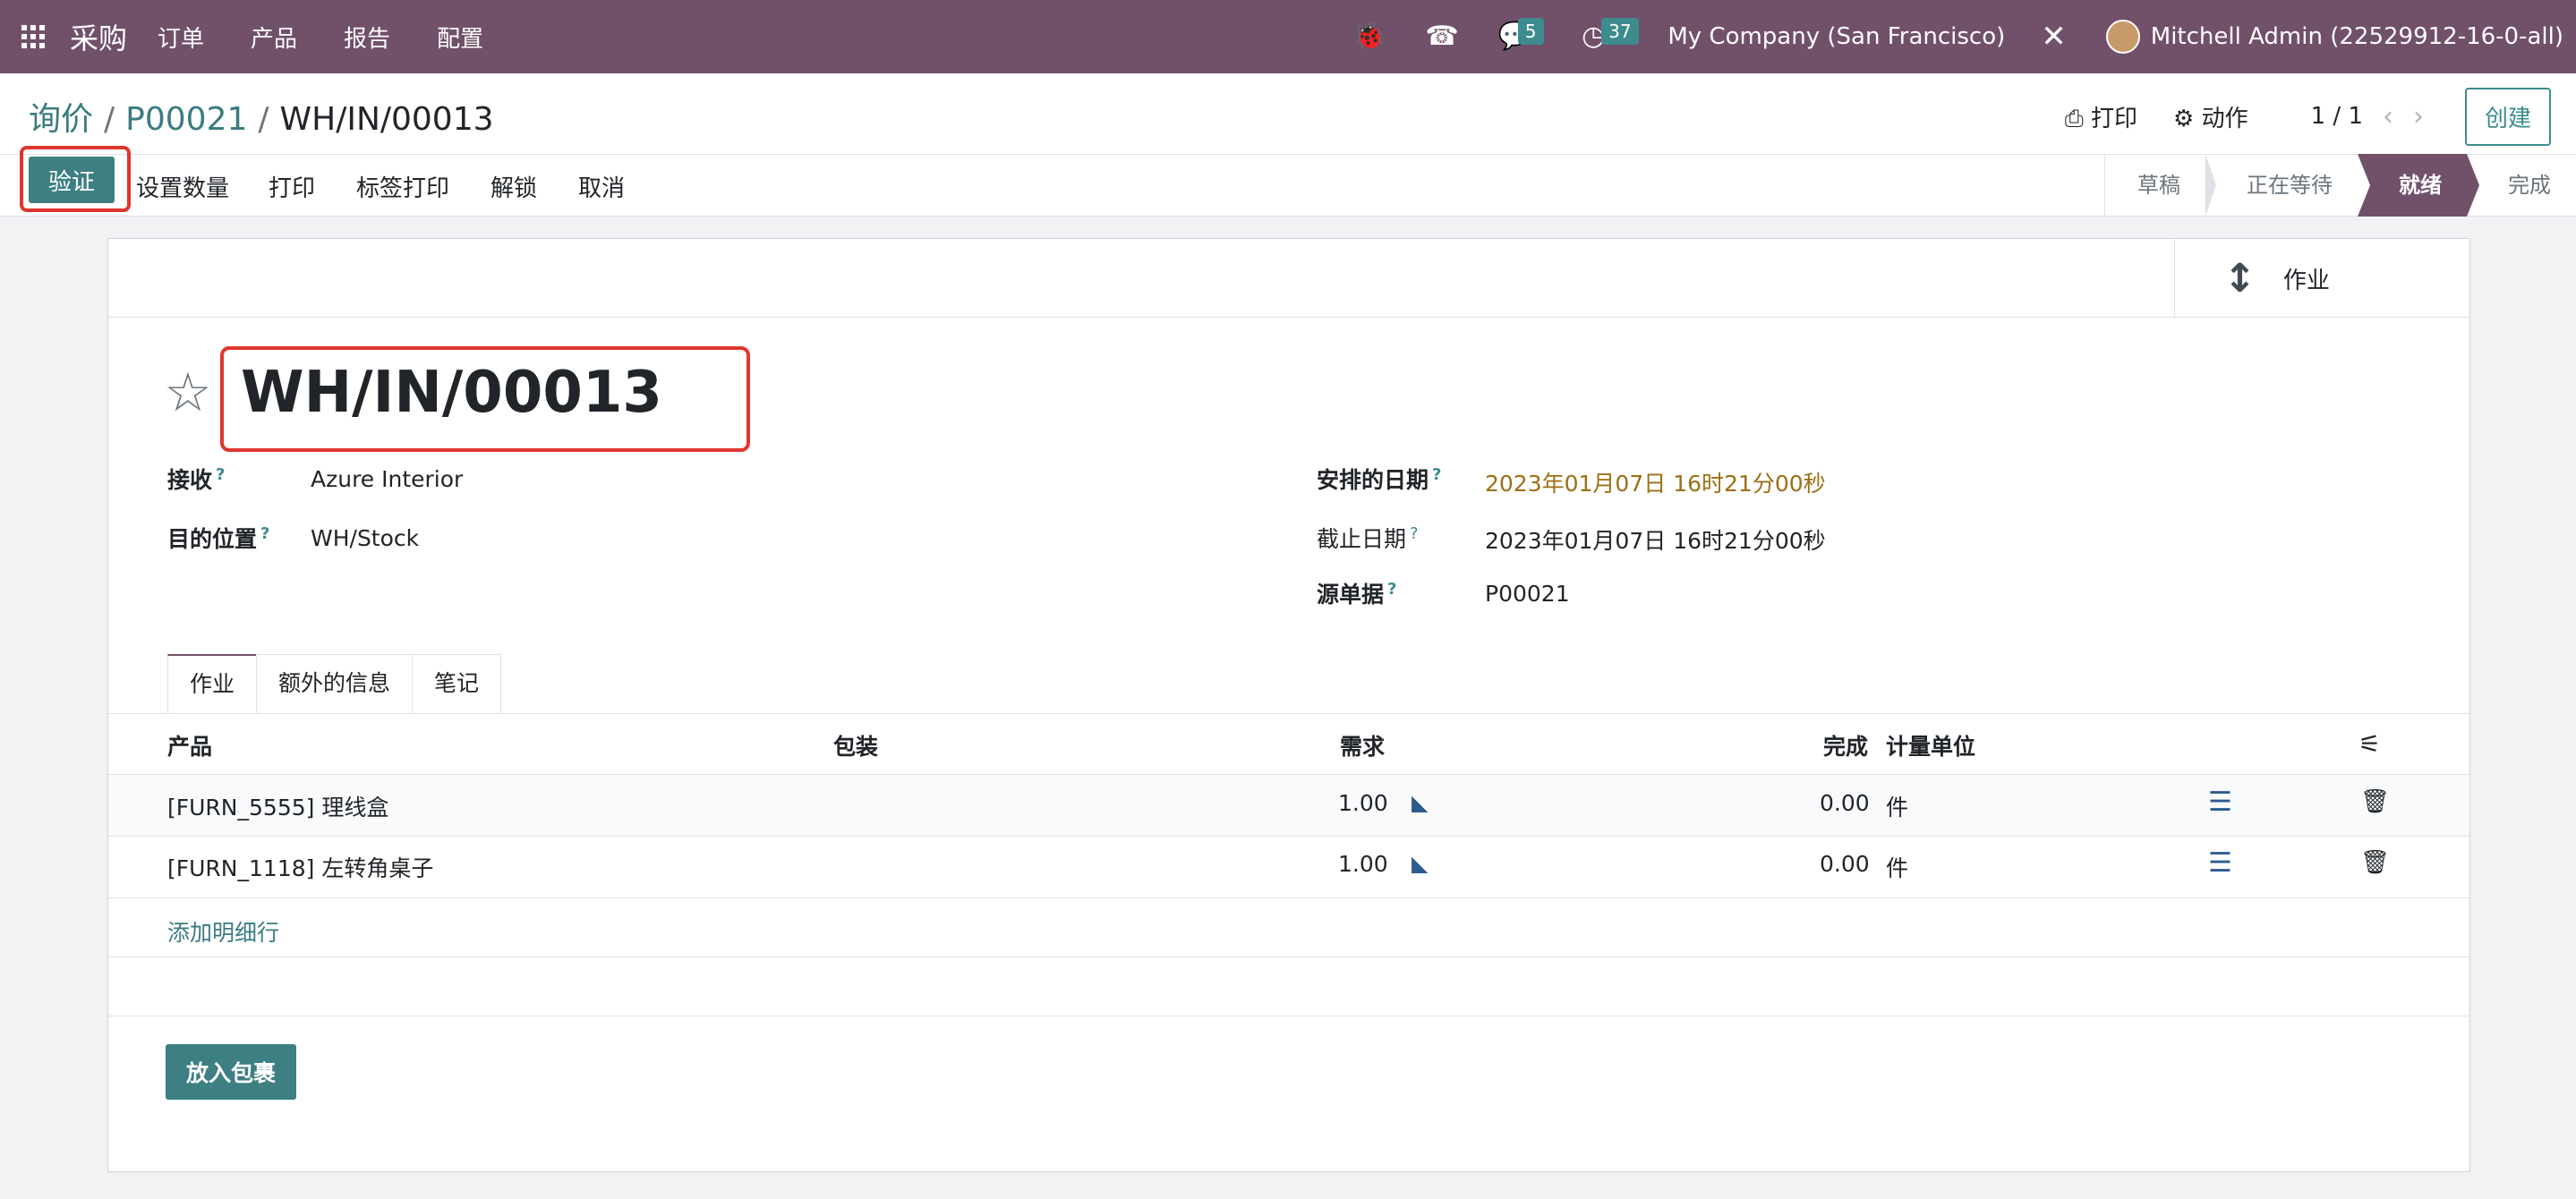 The image size is (2576, 1199). I want to click on menu-products: 产品, so click(274, 37).